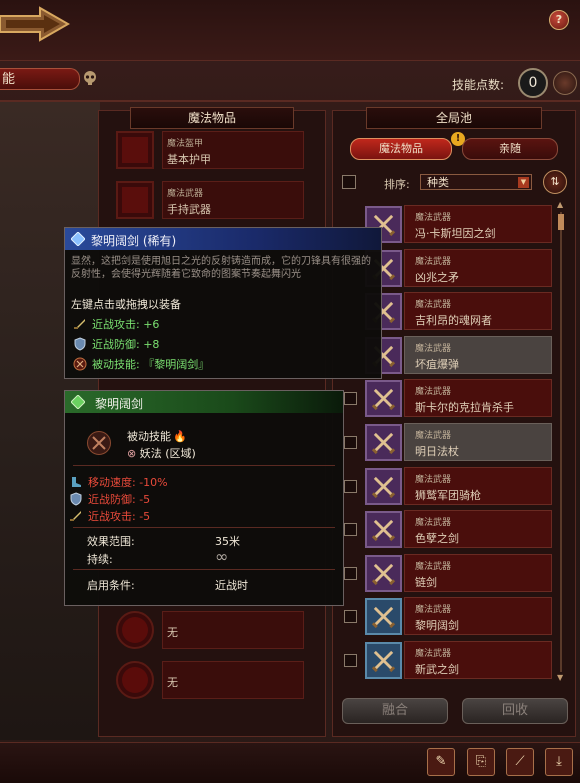 The width and height of the screenshot is (580, 783). I want to click on skull-icon, so click(90, 78).